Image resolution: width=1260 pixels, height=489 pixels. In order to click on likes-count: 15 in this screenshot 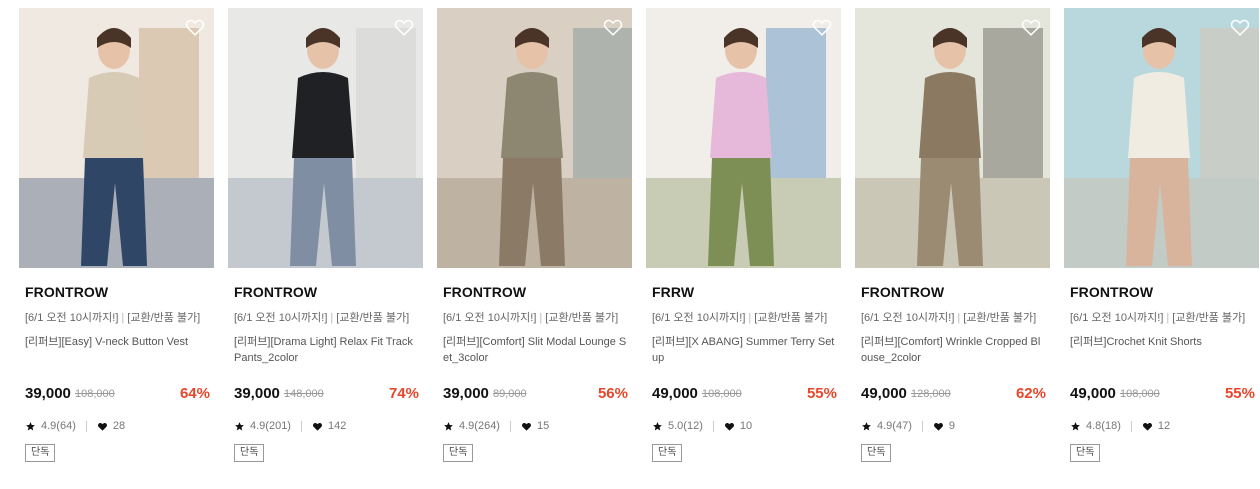, I will do `click(543, 426)`.